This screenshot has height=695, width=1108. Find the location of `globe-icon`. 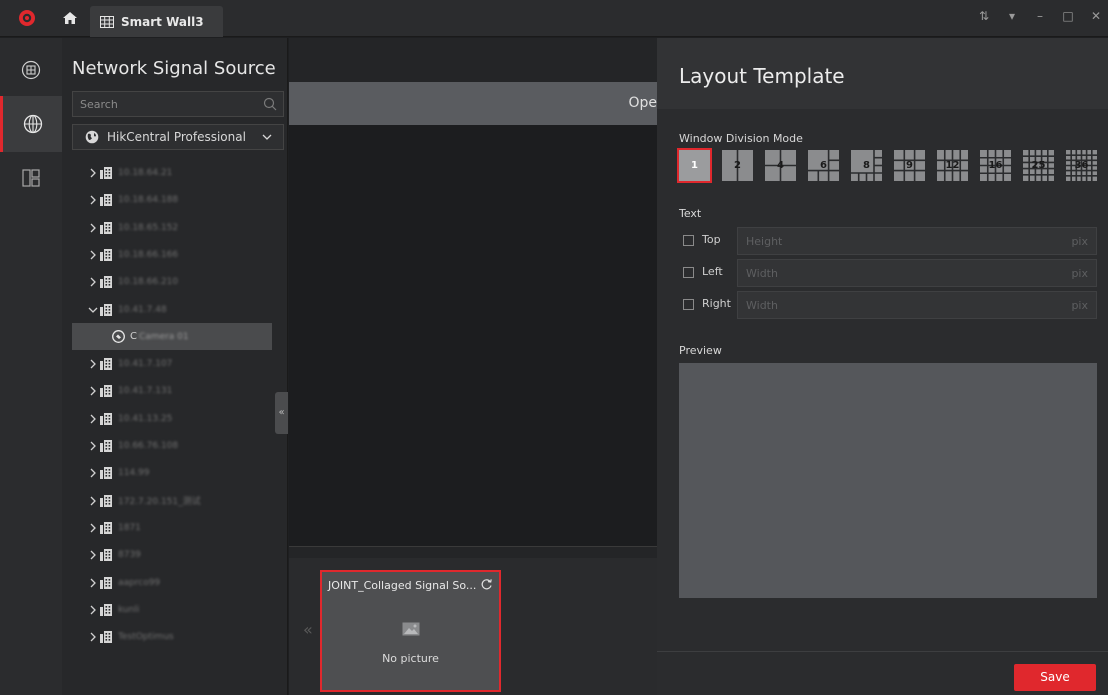

globe-icon is located at coordinates (92, 137).